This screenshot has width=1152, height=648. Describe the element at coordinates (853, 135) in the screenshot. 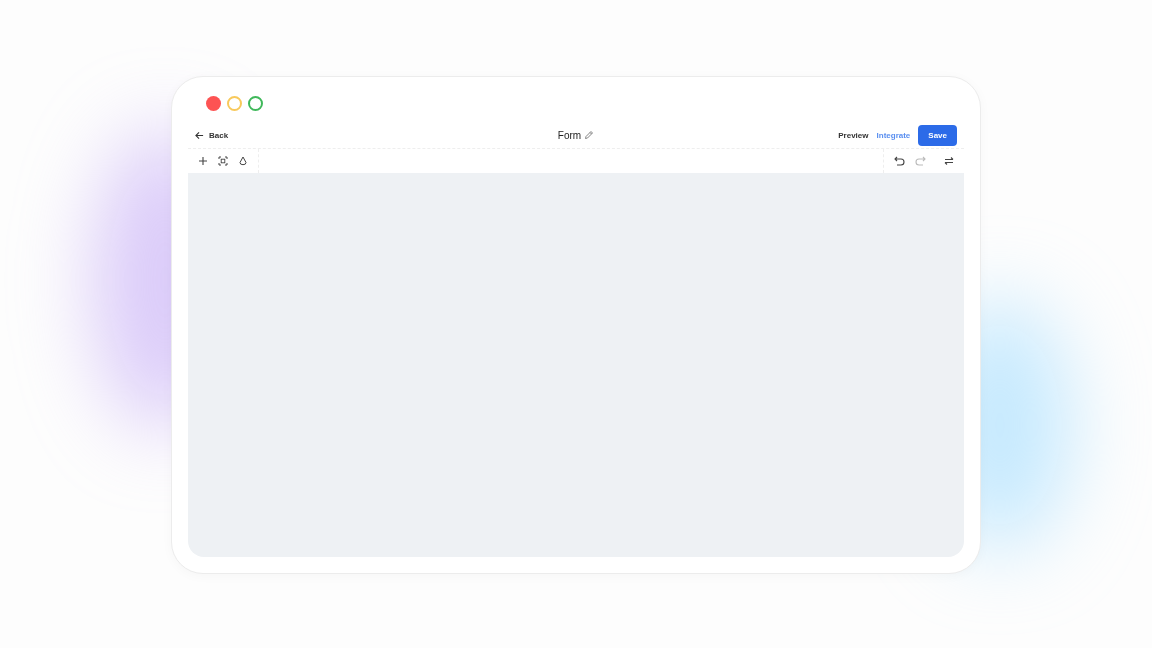

I see `preview-link: Preview` at that location.